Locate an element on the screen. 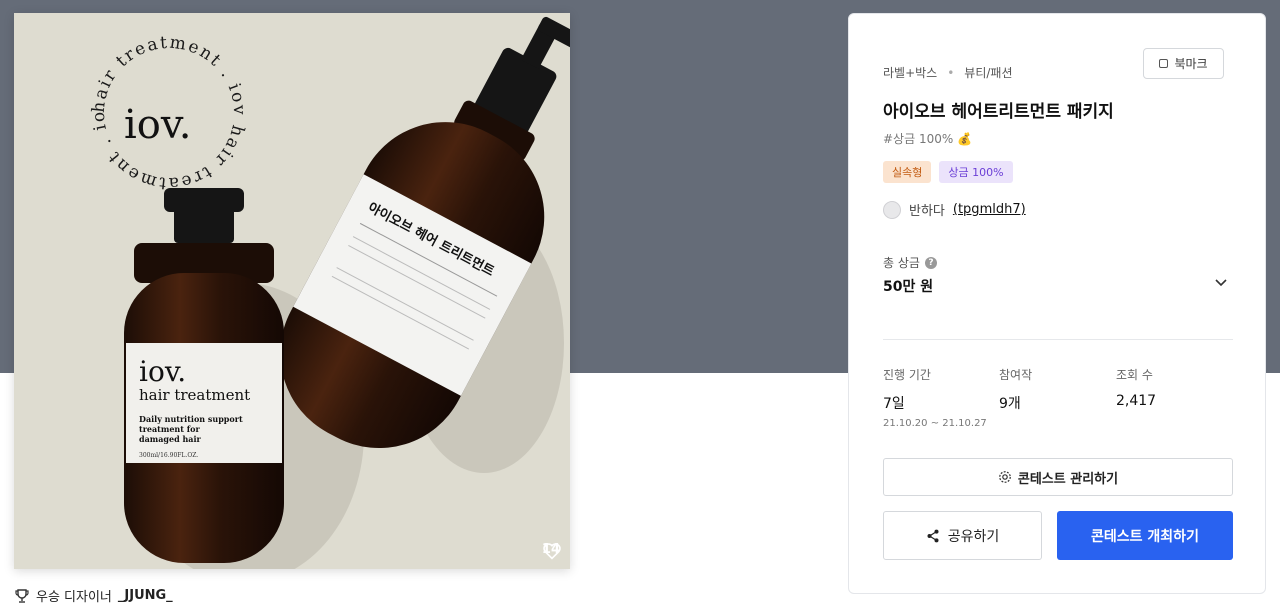 The height and width of the screenshot is (611, 1280). svg-text: hair treatment is located at coordinates (194, 395).